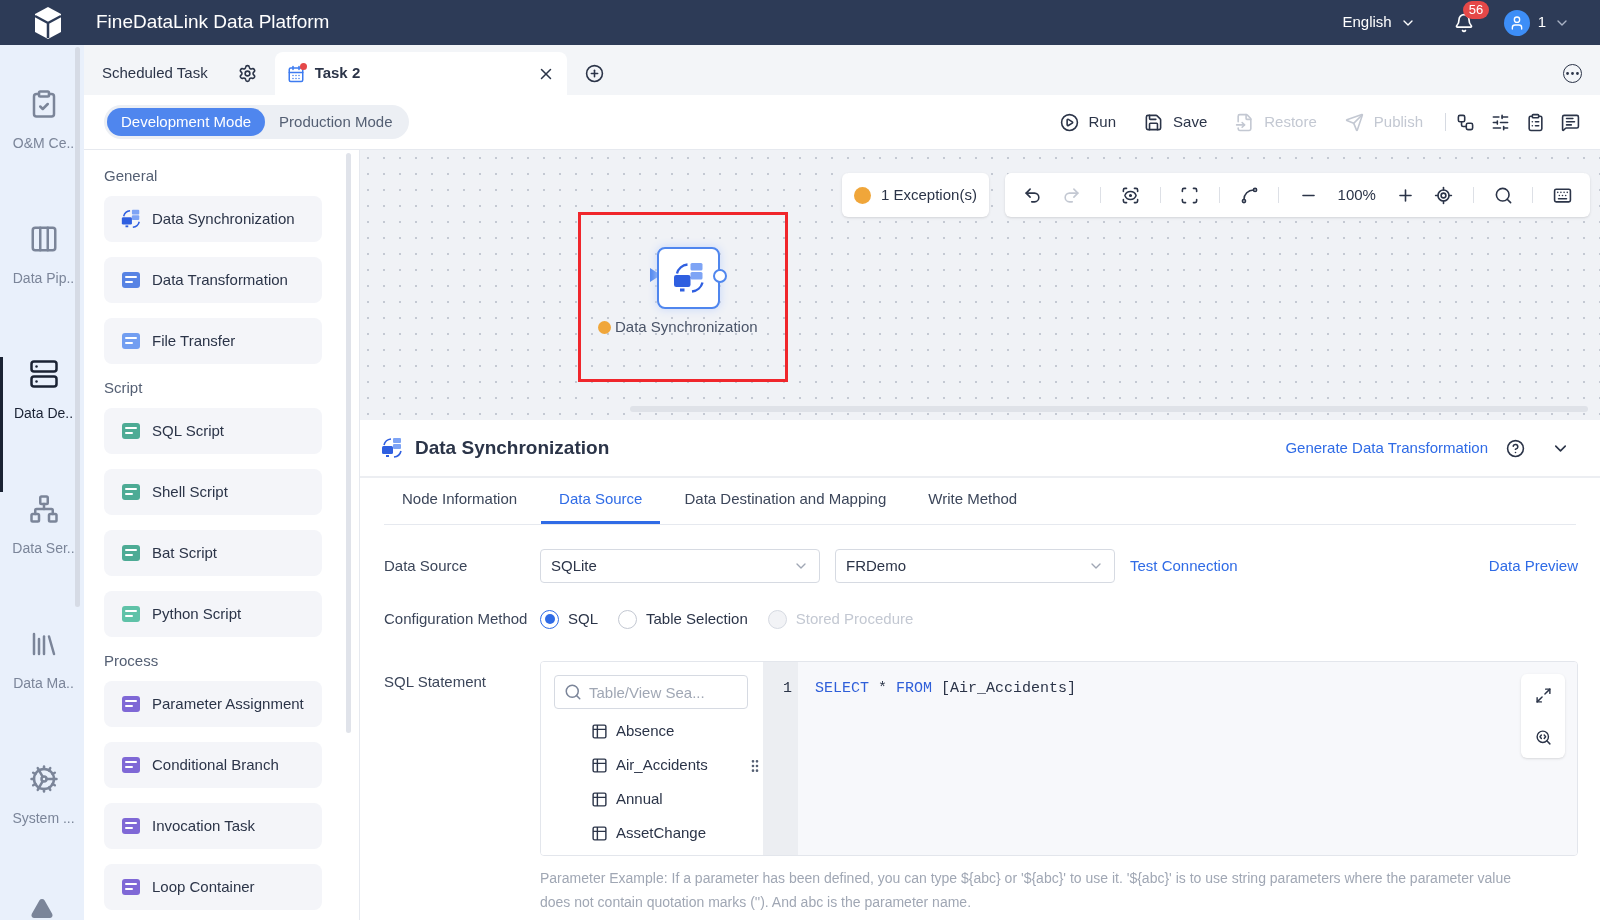 The height and width of the screenshot is (920, 1600). Describe the element at coordinates (213, 431) in the screenshot. I see `palette-item: SQL Script` at that location.